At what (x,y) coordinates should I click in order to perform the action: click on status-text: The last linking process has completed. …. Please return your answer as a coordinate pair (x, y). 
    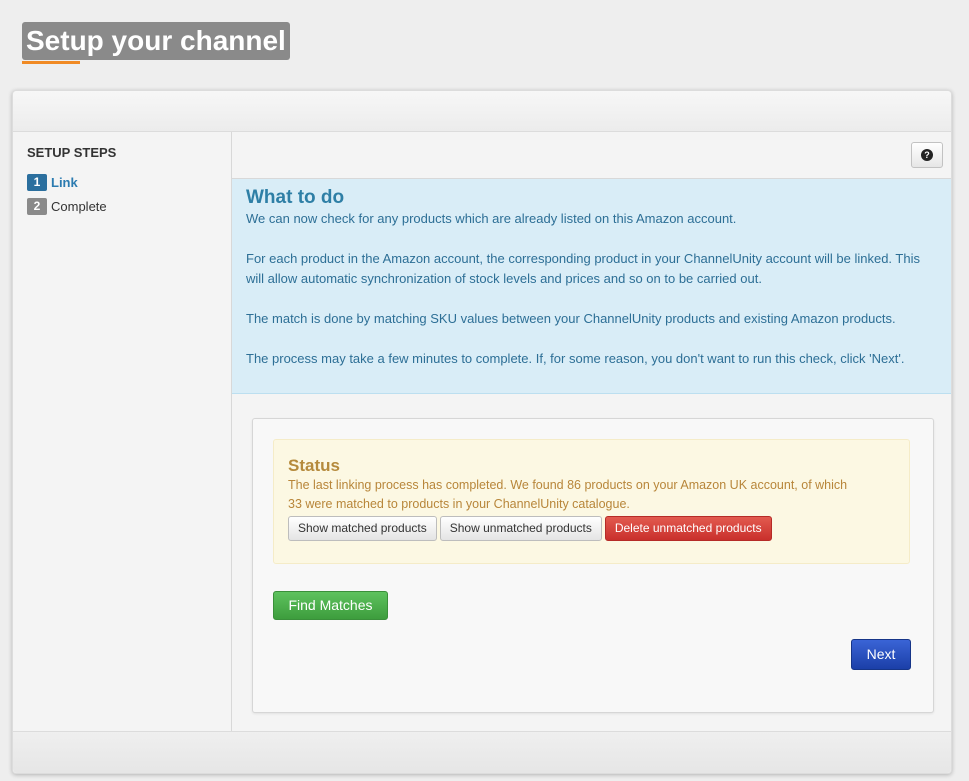
    Looking at the image, I should click on (568, 494).